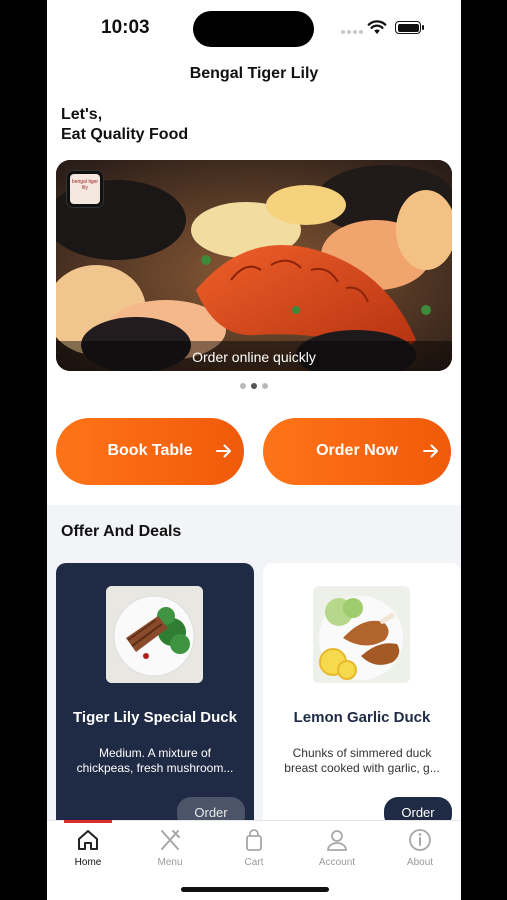 The height and width of the screenshot is (900, 507). I want to click on tab-account-label: Account, so click(337, 862).